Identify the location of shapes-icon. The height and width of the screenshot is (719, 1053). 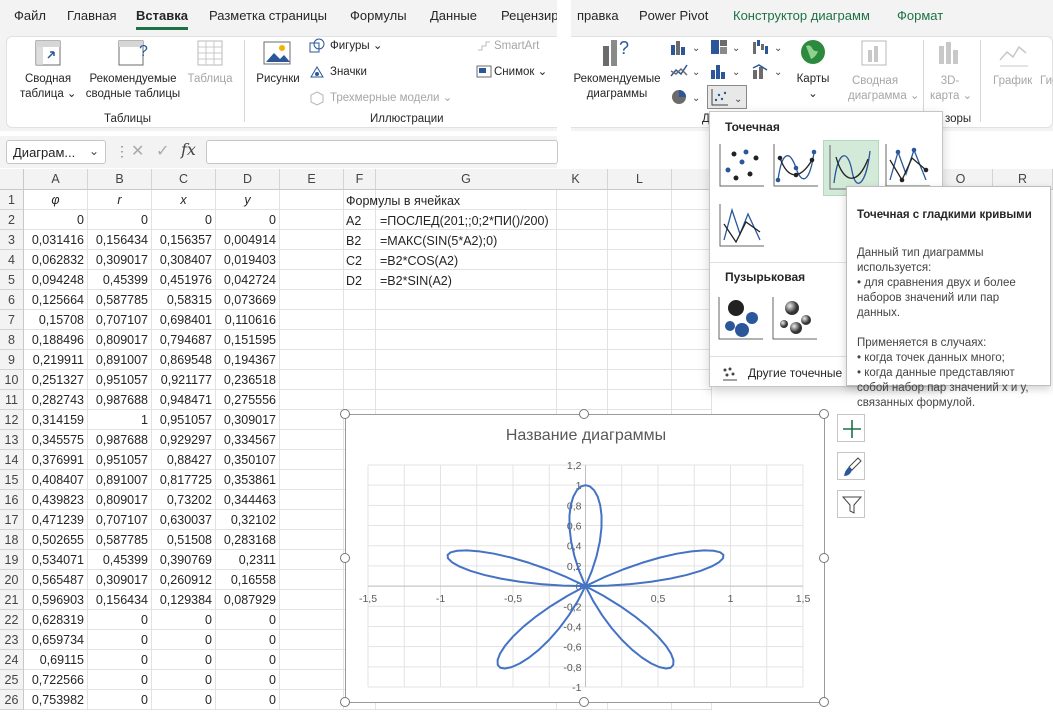
(317, 46).